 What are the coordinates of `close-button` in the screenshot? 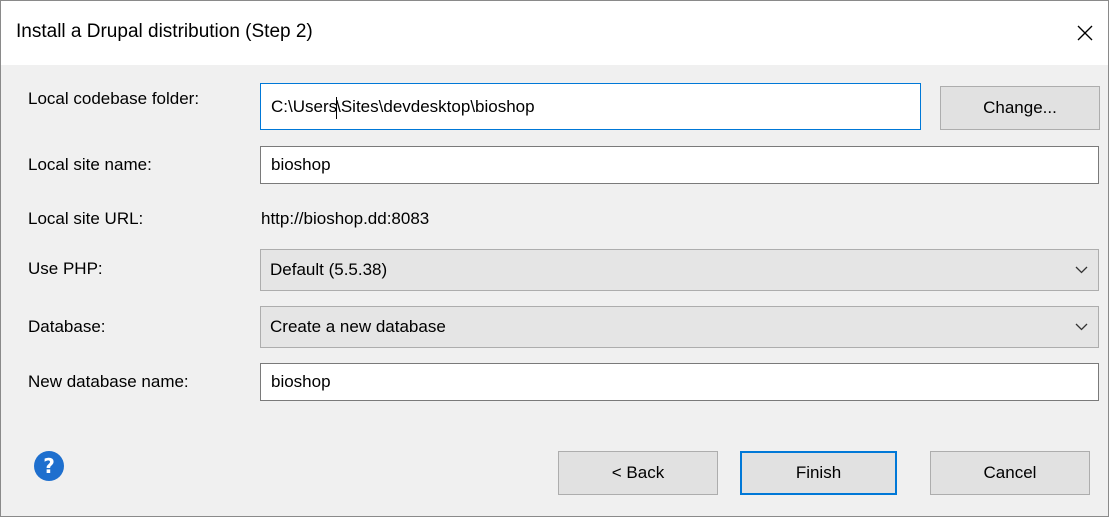 It's located at (1085, 33).